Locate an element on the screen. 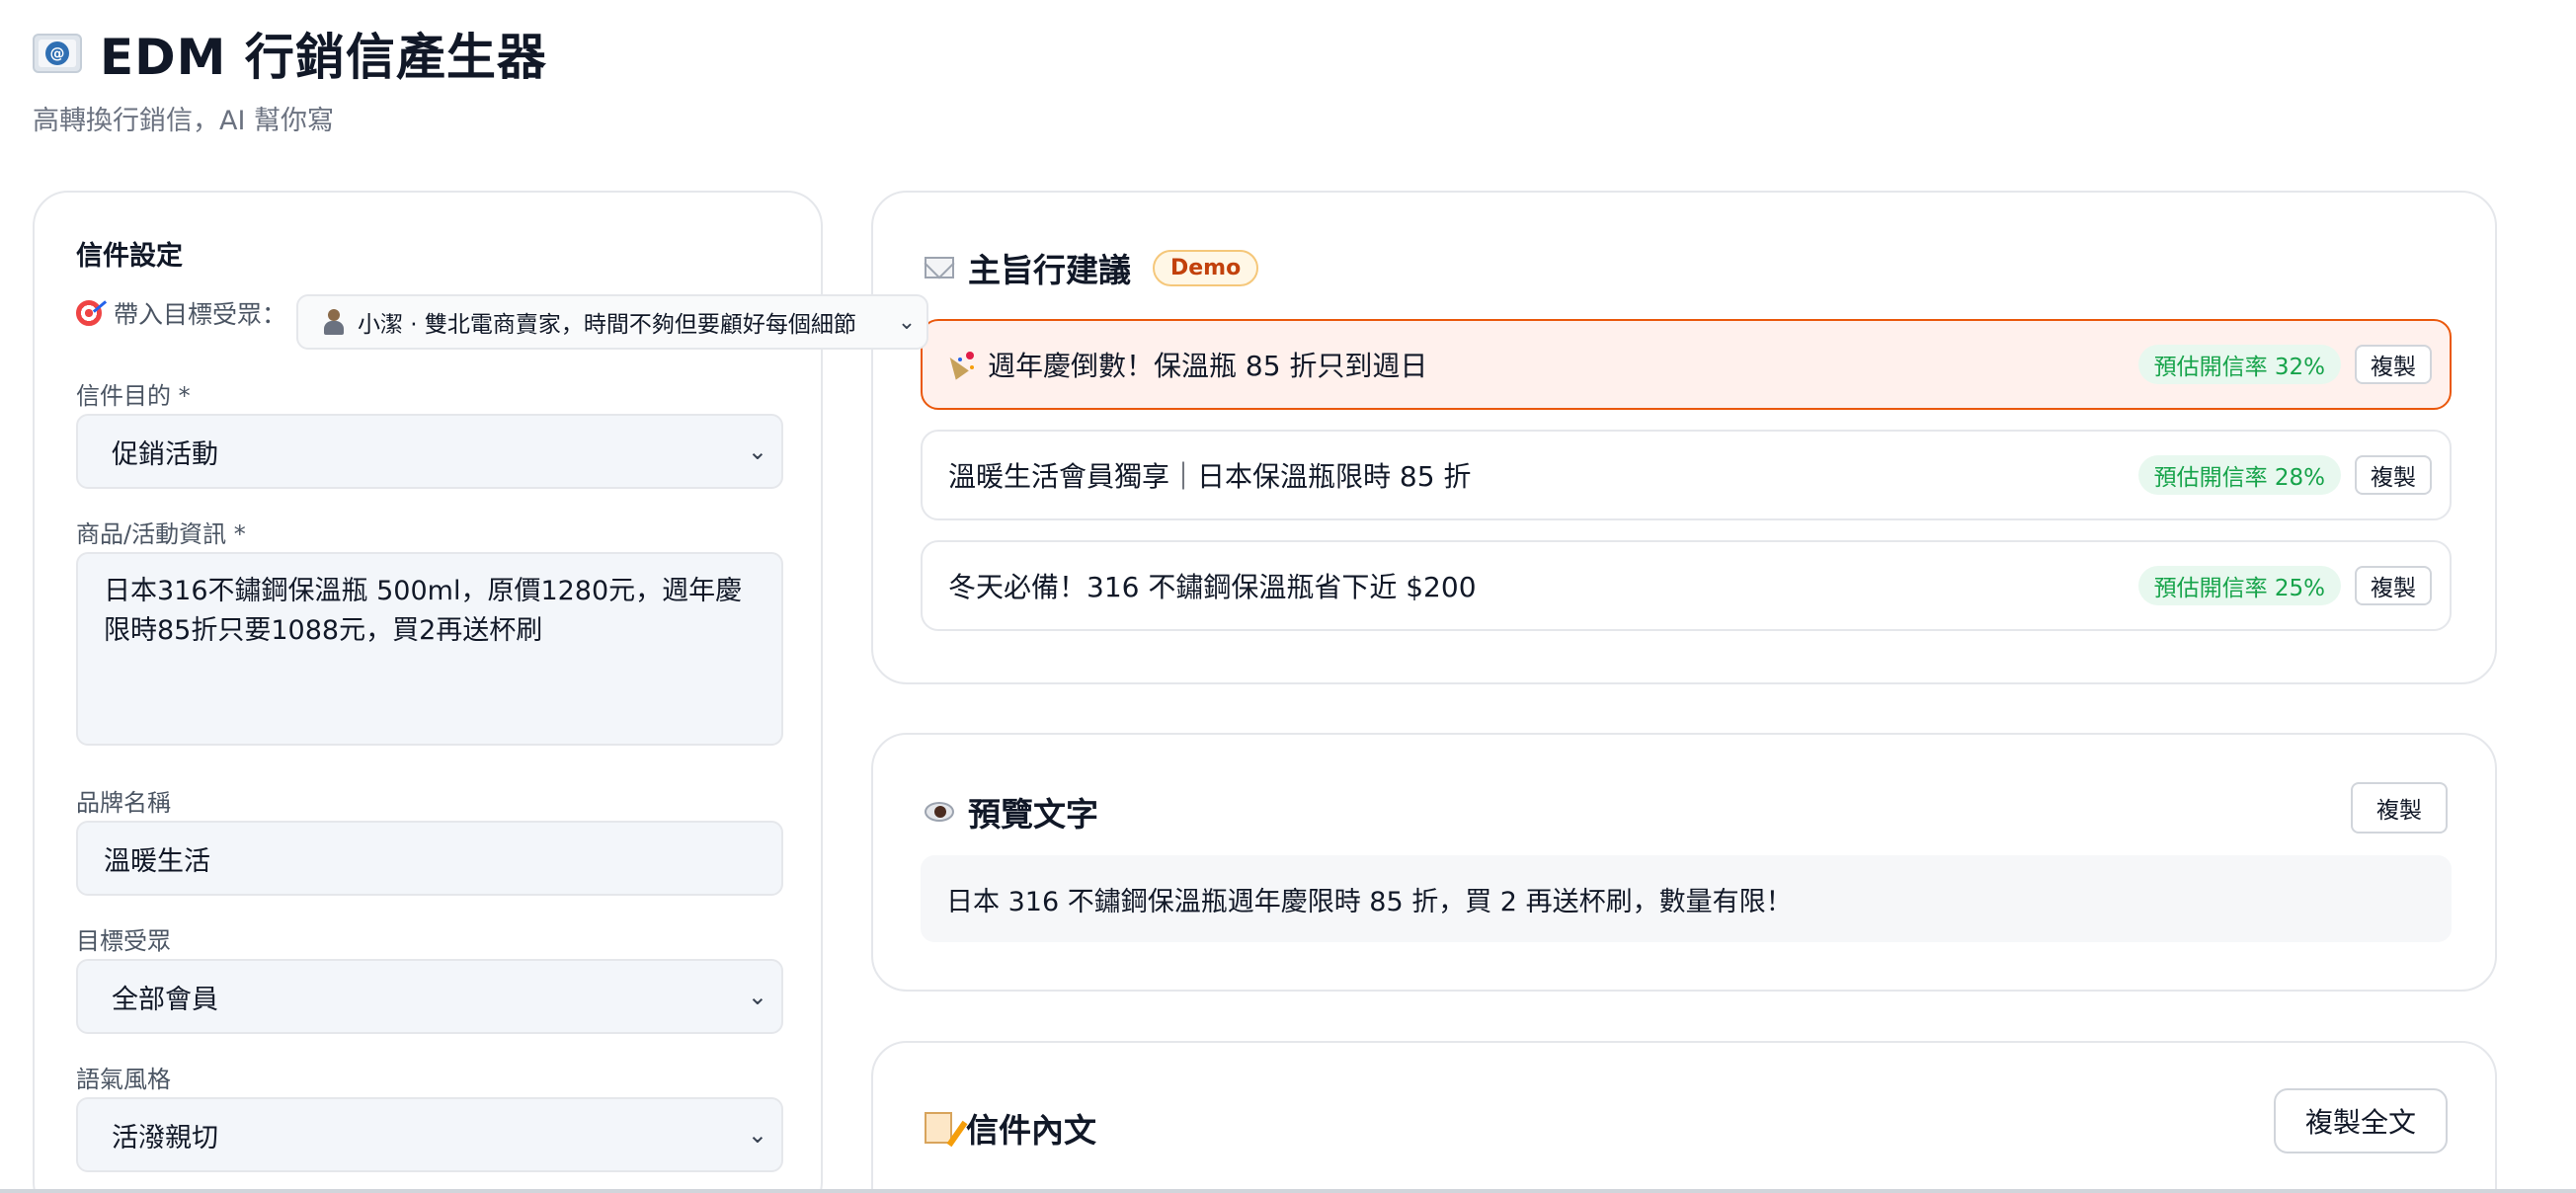 Image resolution: width=2576 pixels, height=1193 pixels. persona-row: 帶入目標受眾： is located at coordinates (181, 313).